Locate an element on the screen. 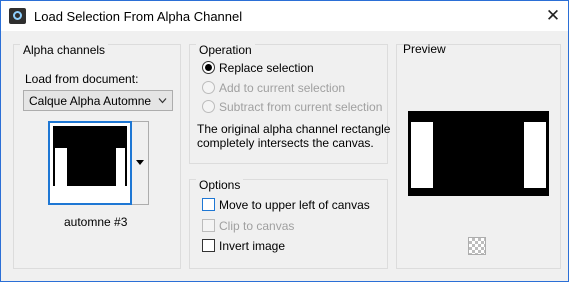  radio-subtract-from-selection-label: Subtract from current selection is located at coordinates (300, 107).